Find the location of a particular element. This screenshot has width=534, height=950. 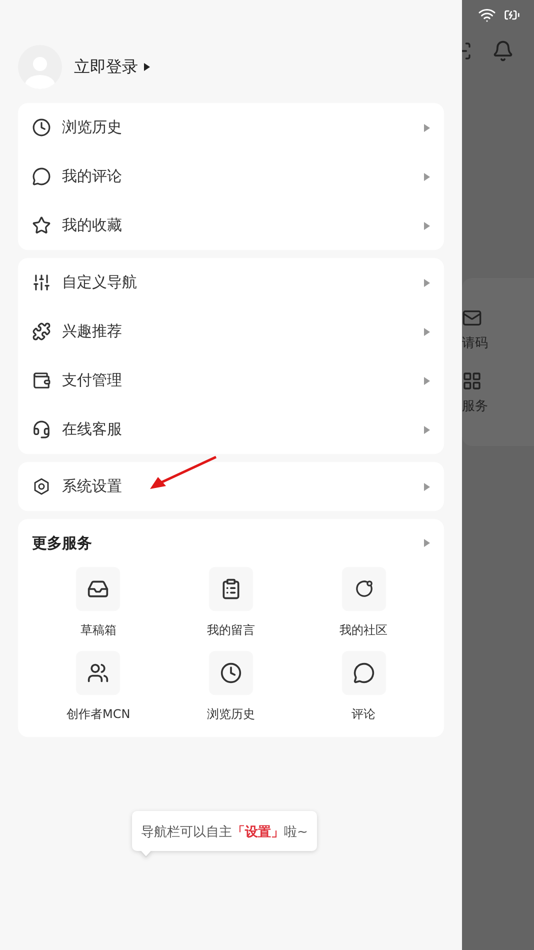

star-icon is located at coordinates (41, 225).